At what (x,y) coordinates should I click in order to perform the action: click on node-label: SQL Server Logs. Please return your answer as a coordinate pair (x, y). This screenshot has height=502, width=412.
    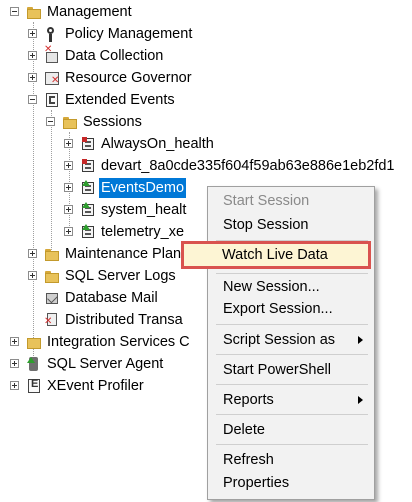
    Looking at the image, I should click on (120, 276).